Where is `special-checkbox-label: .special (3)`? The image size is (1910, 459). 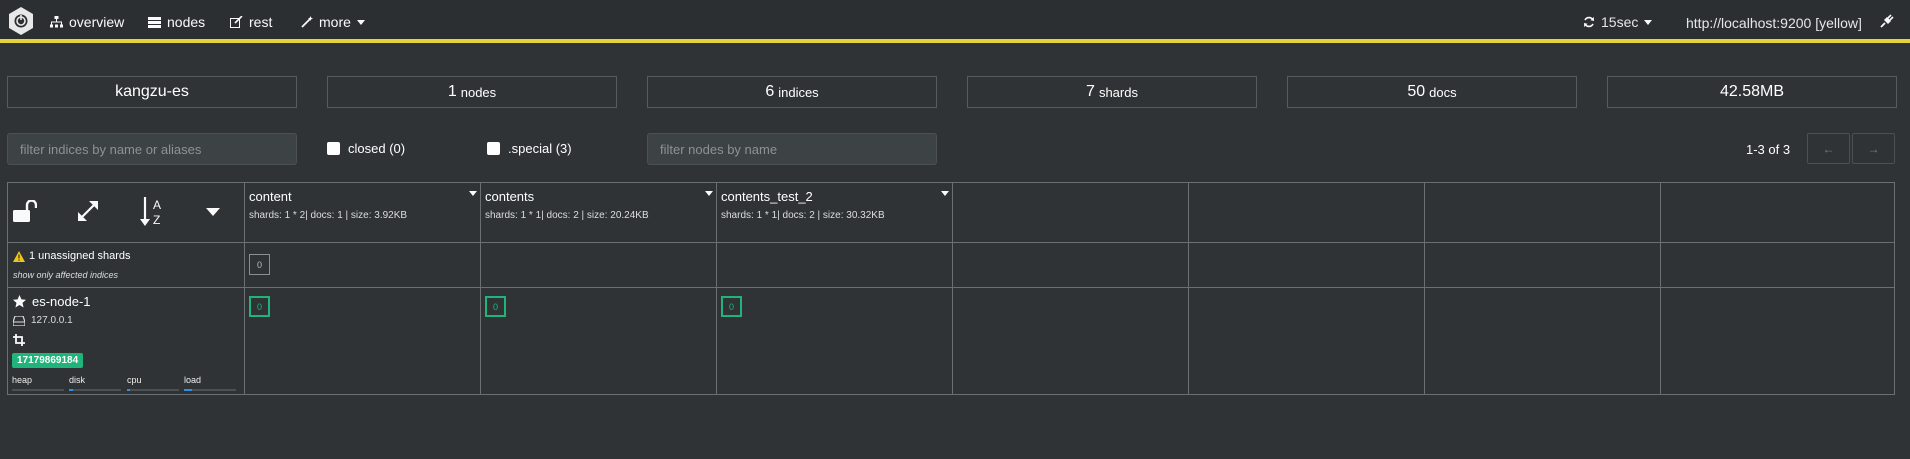 special-checkbox-label: .special (3) is located at coordinates (540, 148).